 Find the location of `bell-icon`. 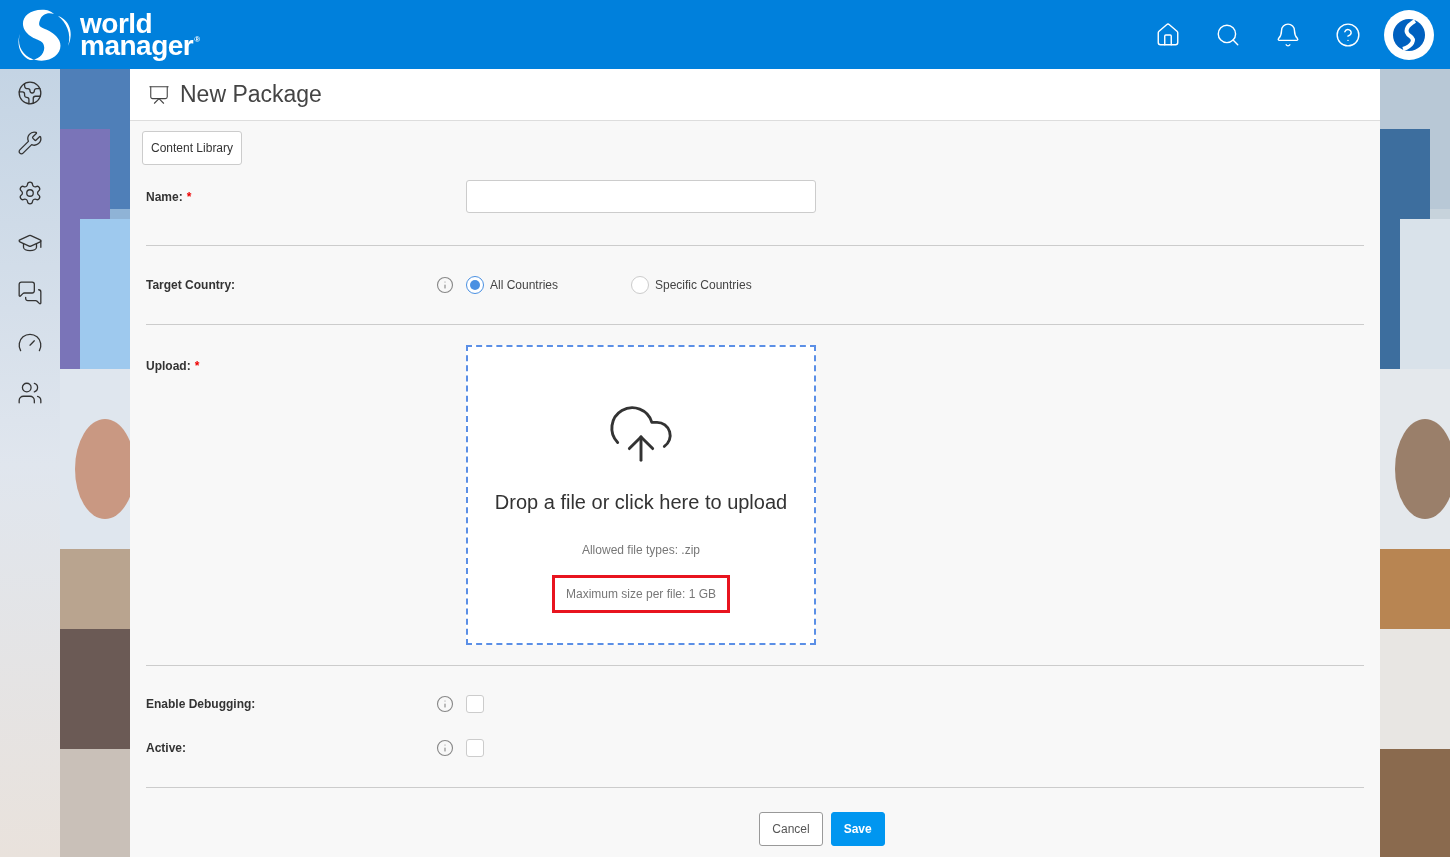

bell-icon is located at coordinates (1288, 34).